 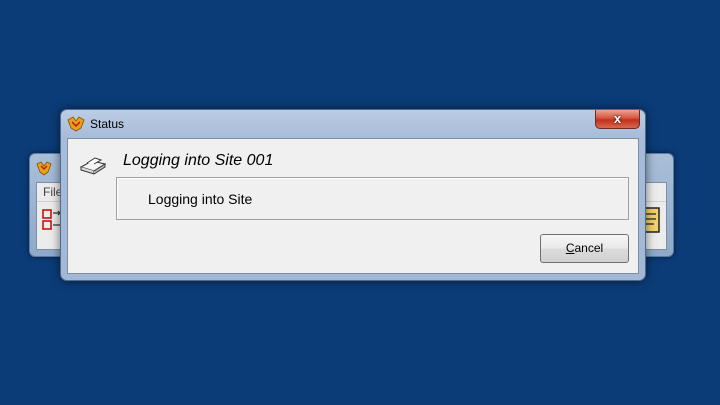 I want to click on status-message: Logging into Site, so click(x=200, y=199).